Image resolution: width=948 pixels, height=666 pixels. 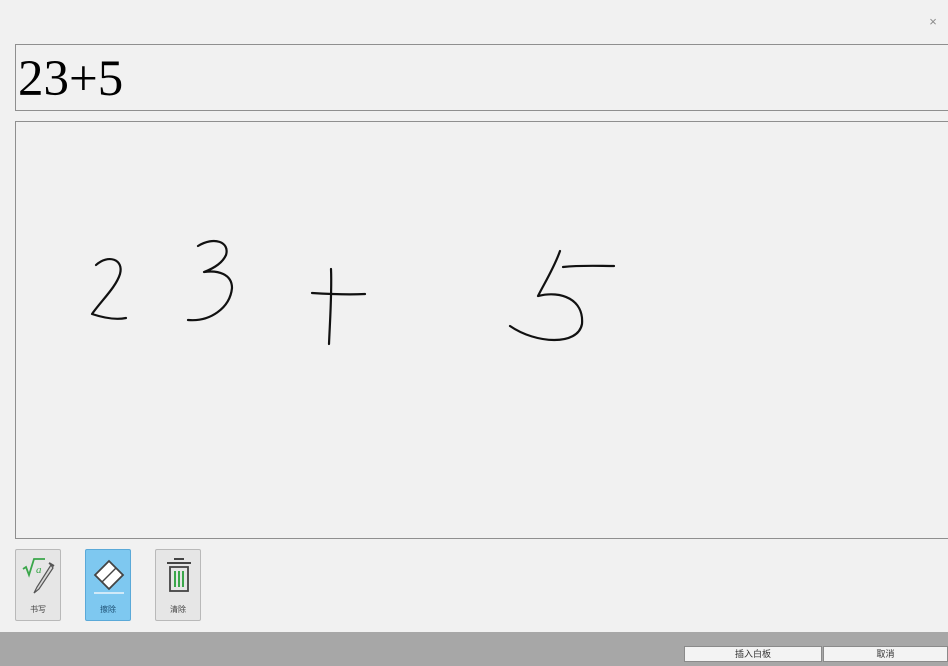 What do you see at coordinates (481, 77) in the screenshot?
I see `recognition-preview: 23+5` at bounding box center [481, 77].